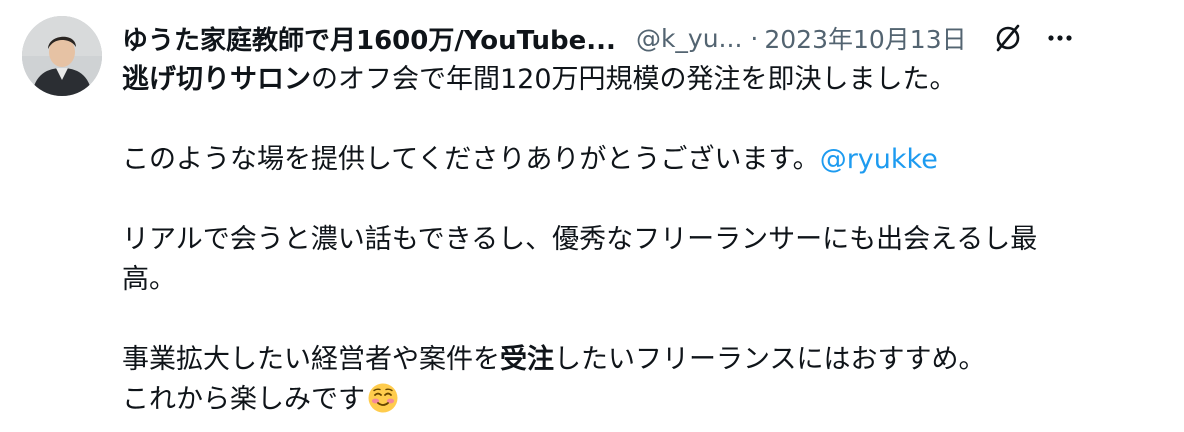 The height and width of the screenshot is (432, 1184). I want to click on tweet-date: 2023年10月13日, so click(865, 38).